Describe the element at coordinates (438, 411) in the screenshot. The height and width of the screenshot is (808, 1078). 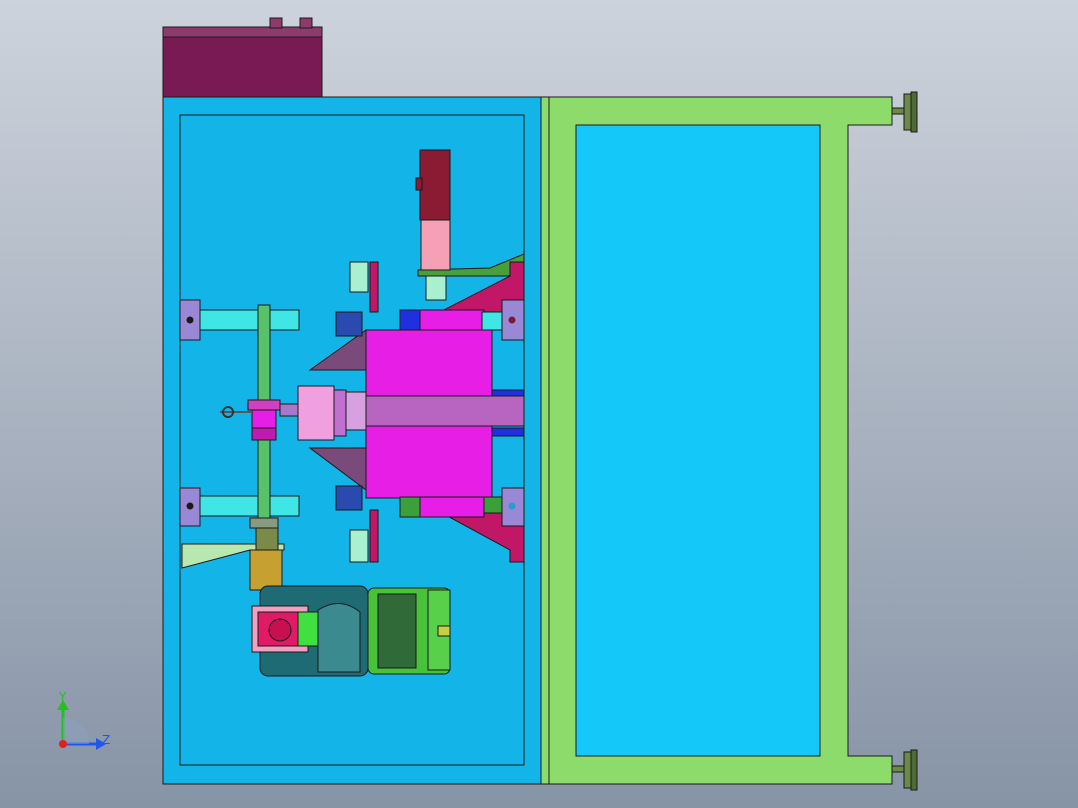
I see `arm-body` at that location.